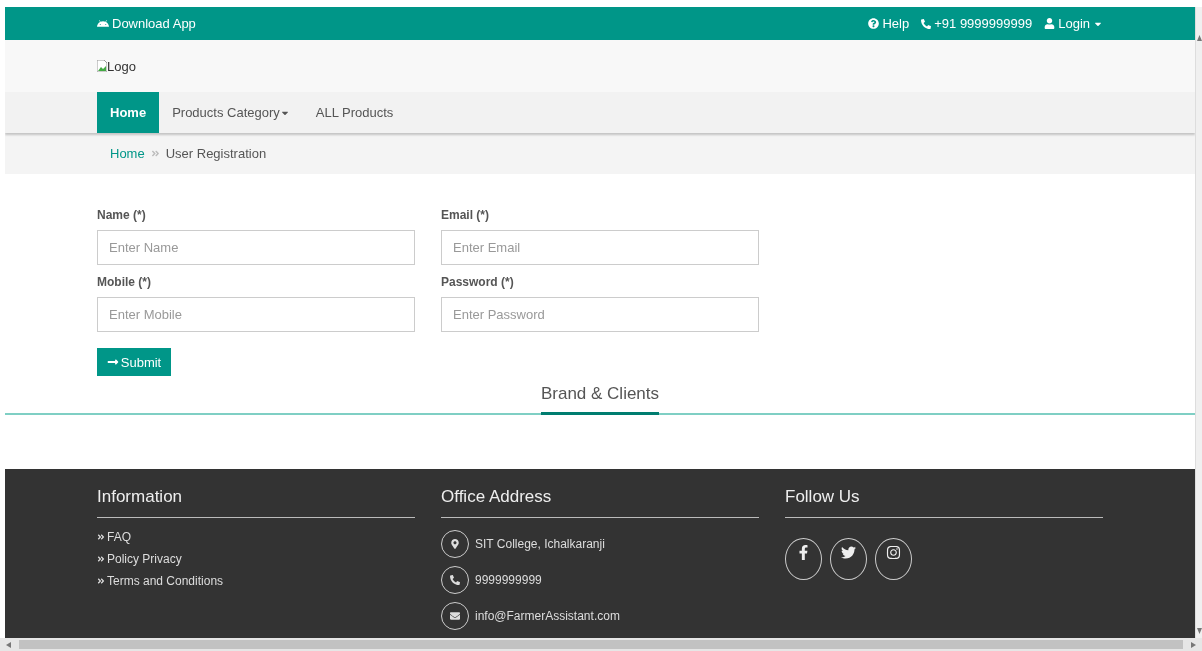 The image size is (1202, 651). I want to click on footer-heading: Office Address, so click(600, 502).